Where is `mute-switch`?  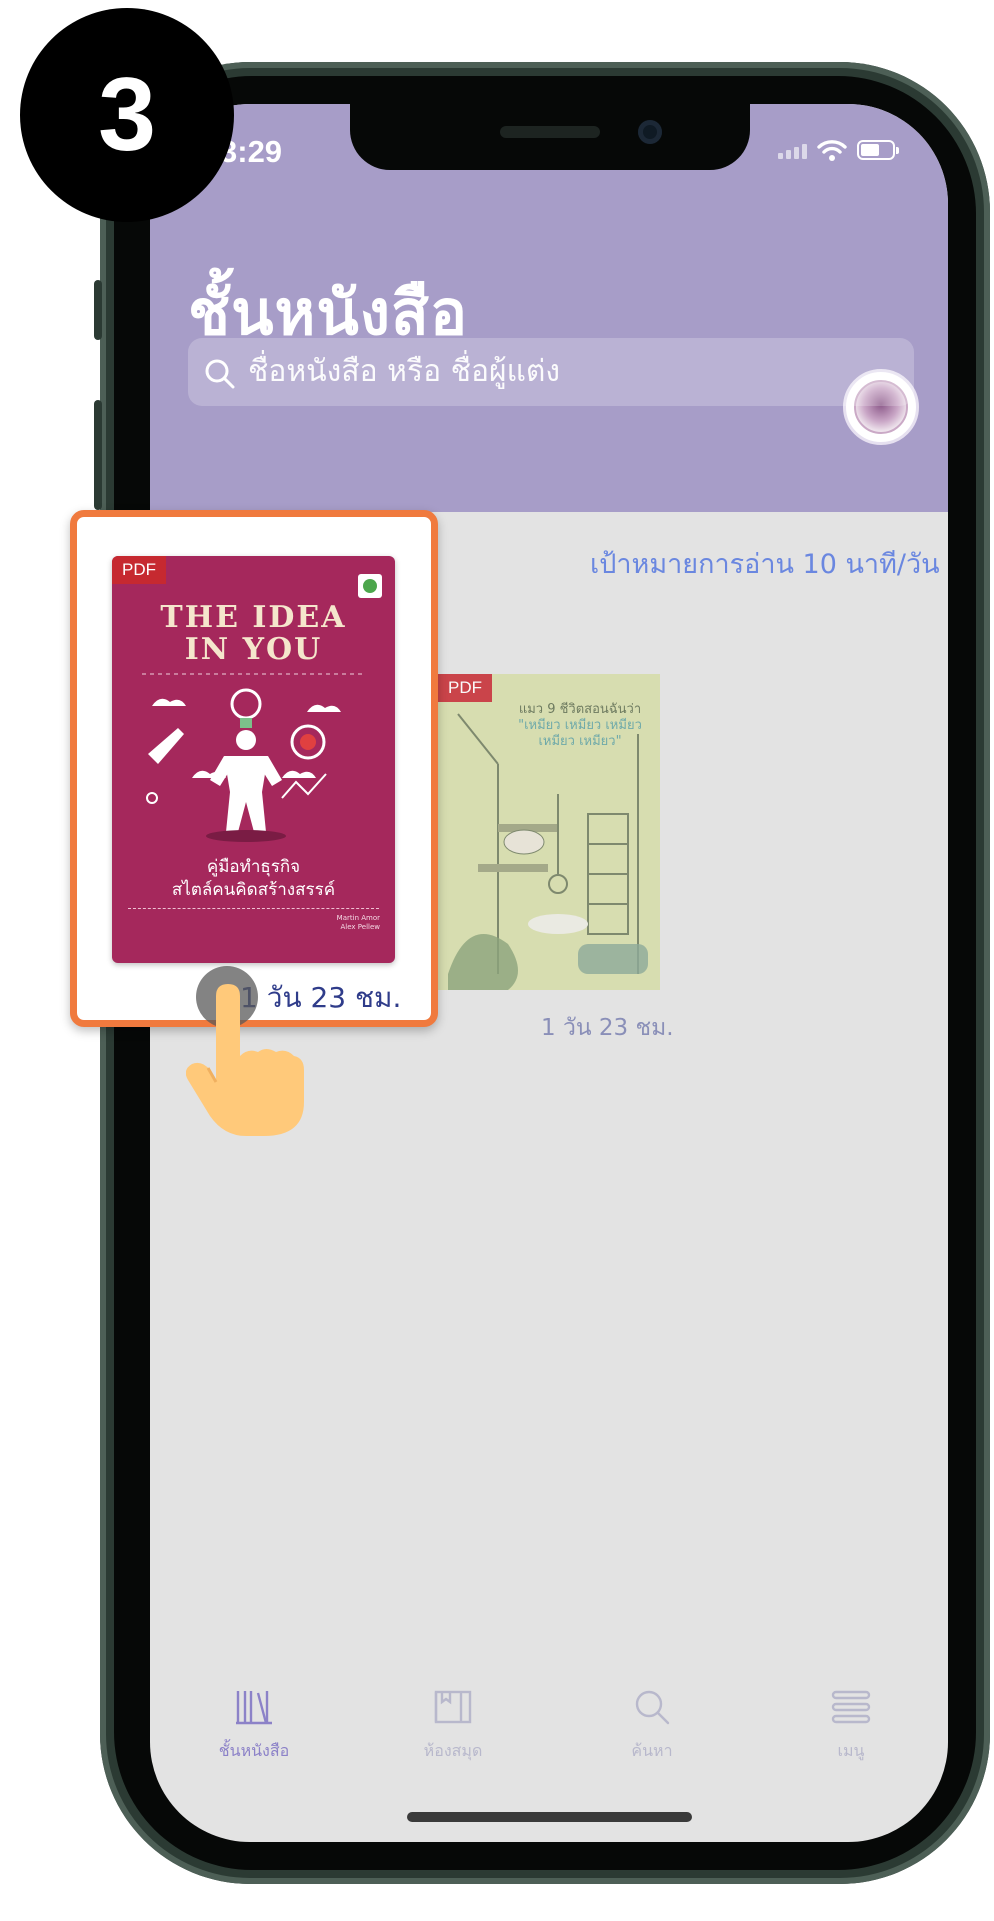 mute-switch is located at coordinates (98, 310).